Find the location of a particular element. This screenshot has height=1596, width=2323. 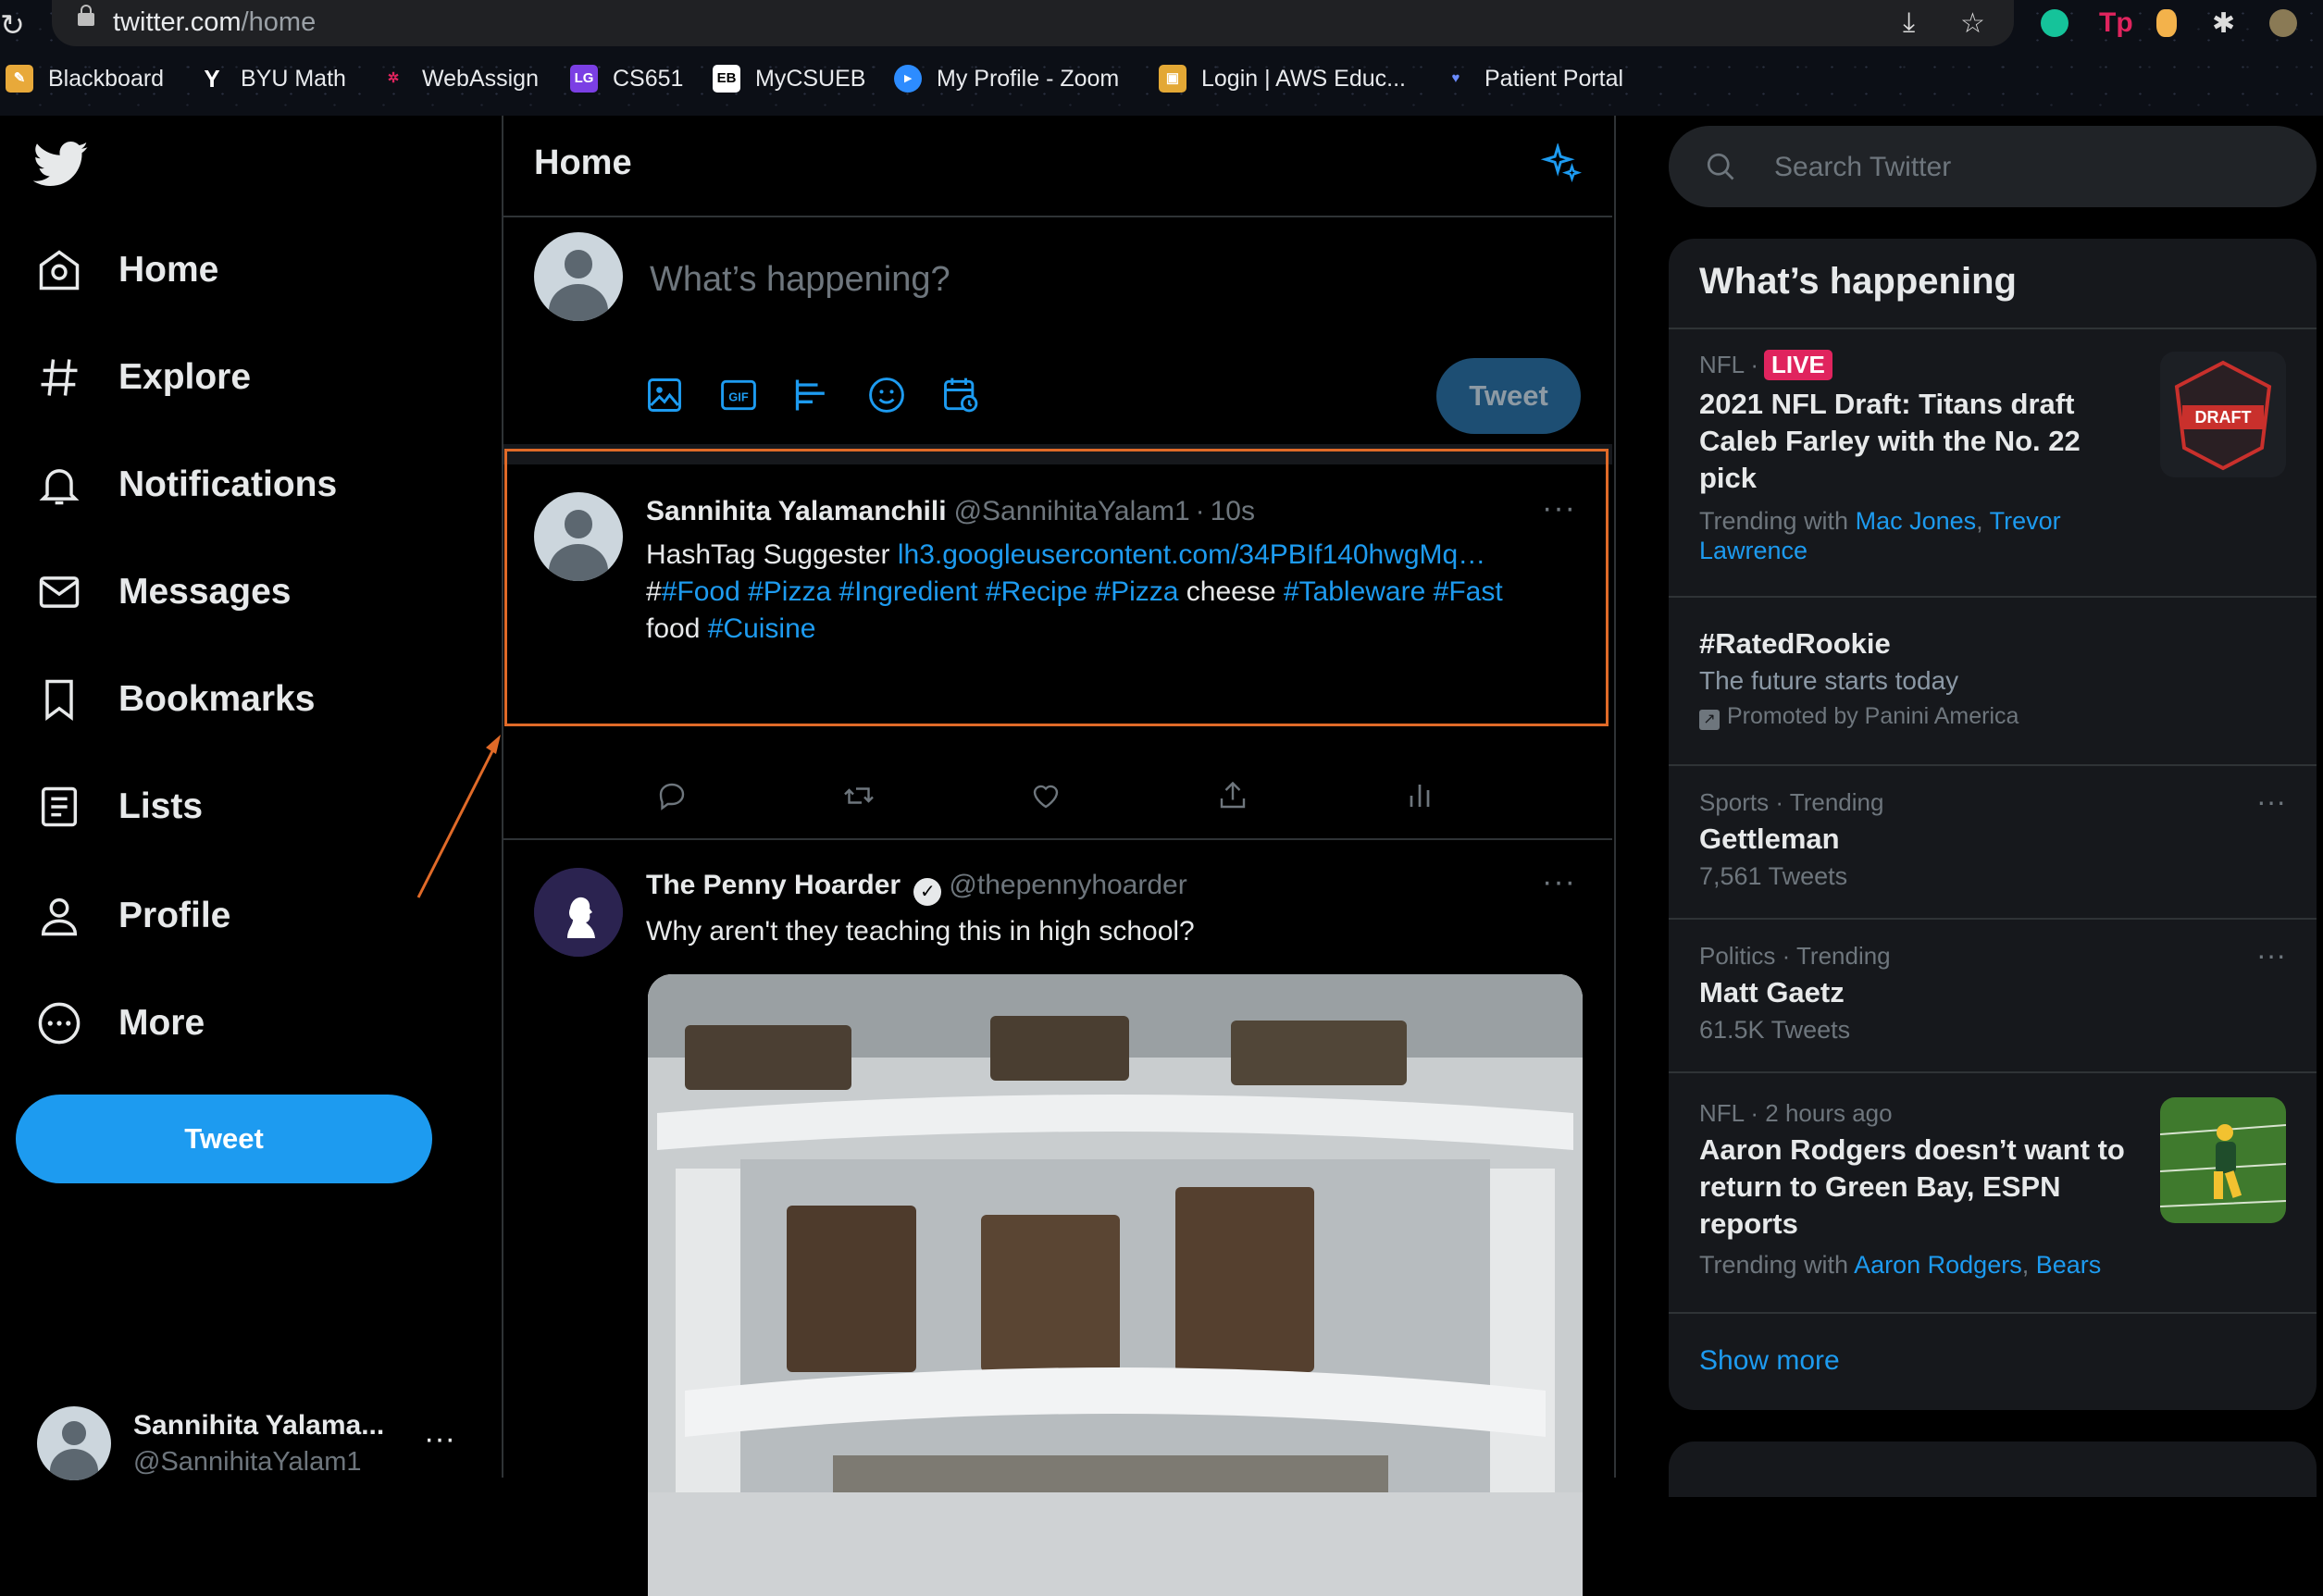

trend-thumbnail: DRAFT is located at coordinates (2223, 415).